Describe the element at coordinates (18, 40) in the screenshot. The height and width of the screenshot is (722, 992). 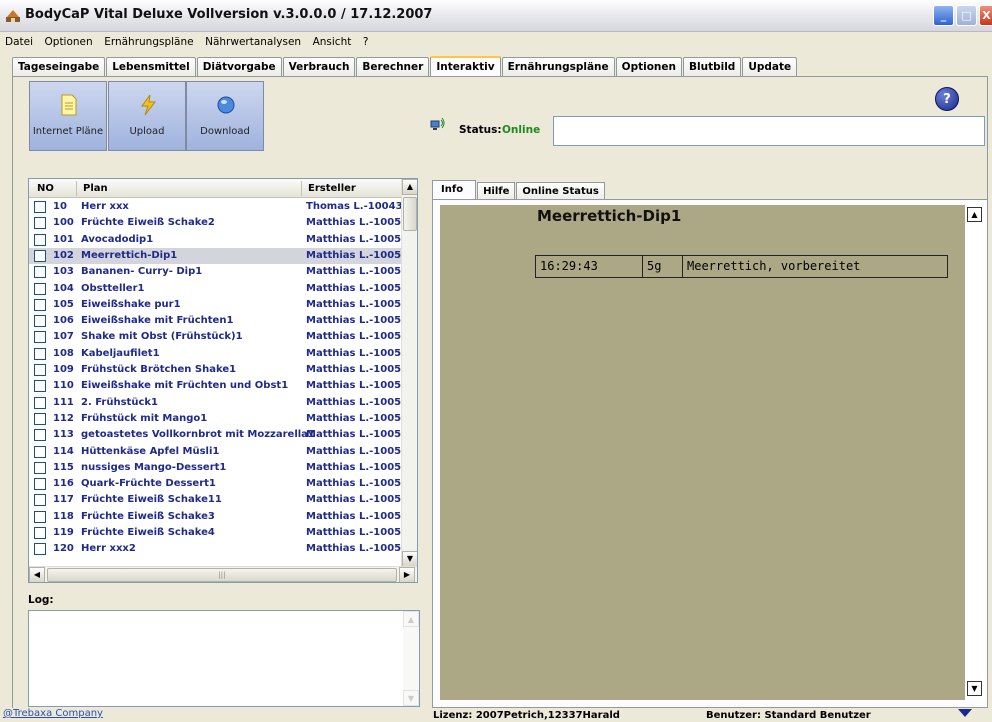
I see `menu-datei: Datei` at that location.